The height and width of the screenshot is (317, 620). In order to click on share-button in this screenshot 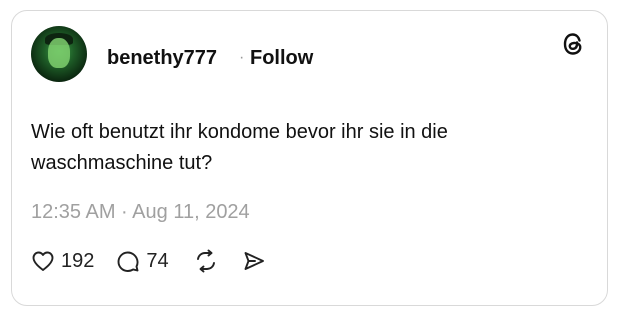, I will do `click(254, 261)`.